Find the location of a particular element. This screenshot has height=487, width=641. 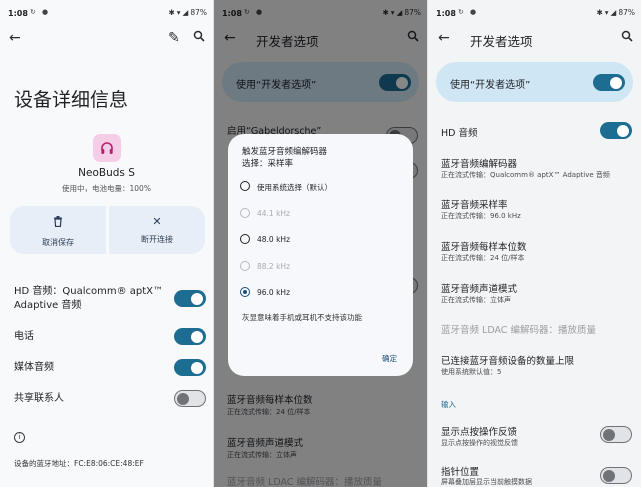

disconnect-label: 断开连接 is located at coordinates (157, 239).